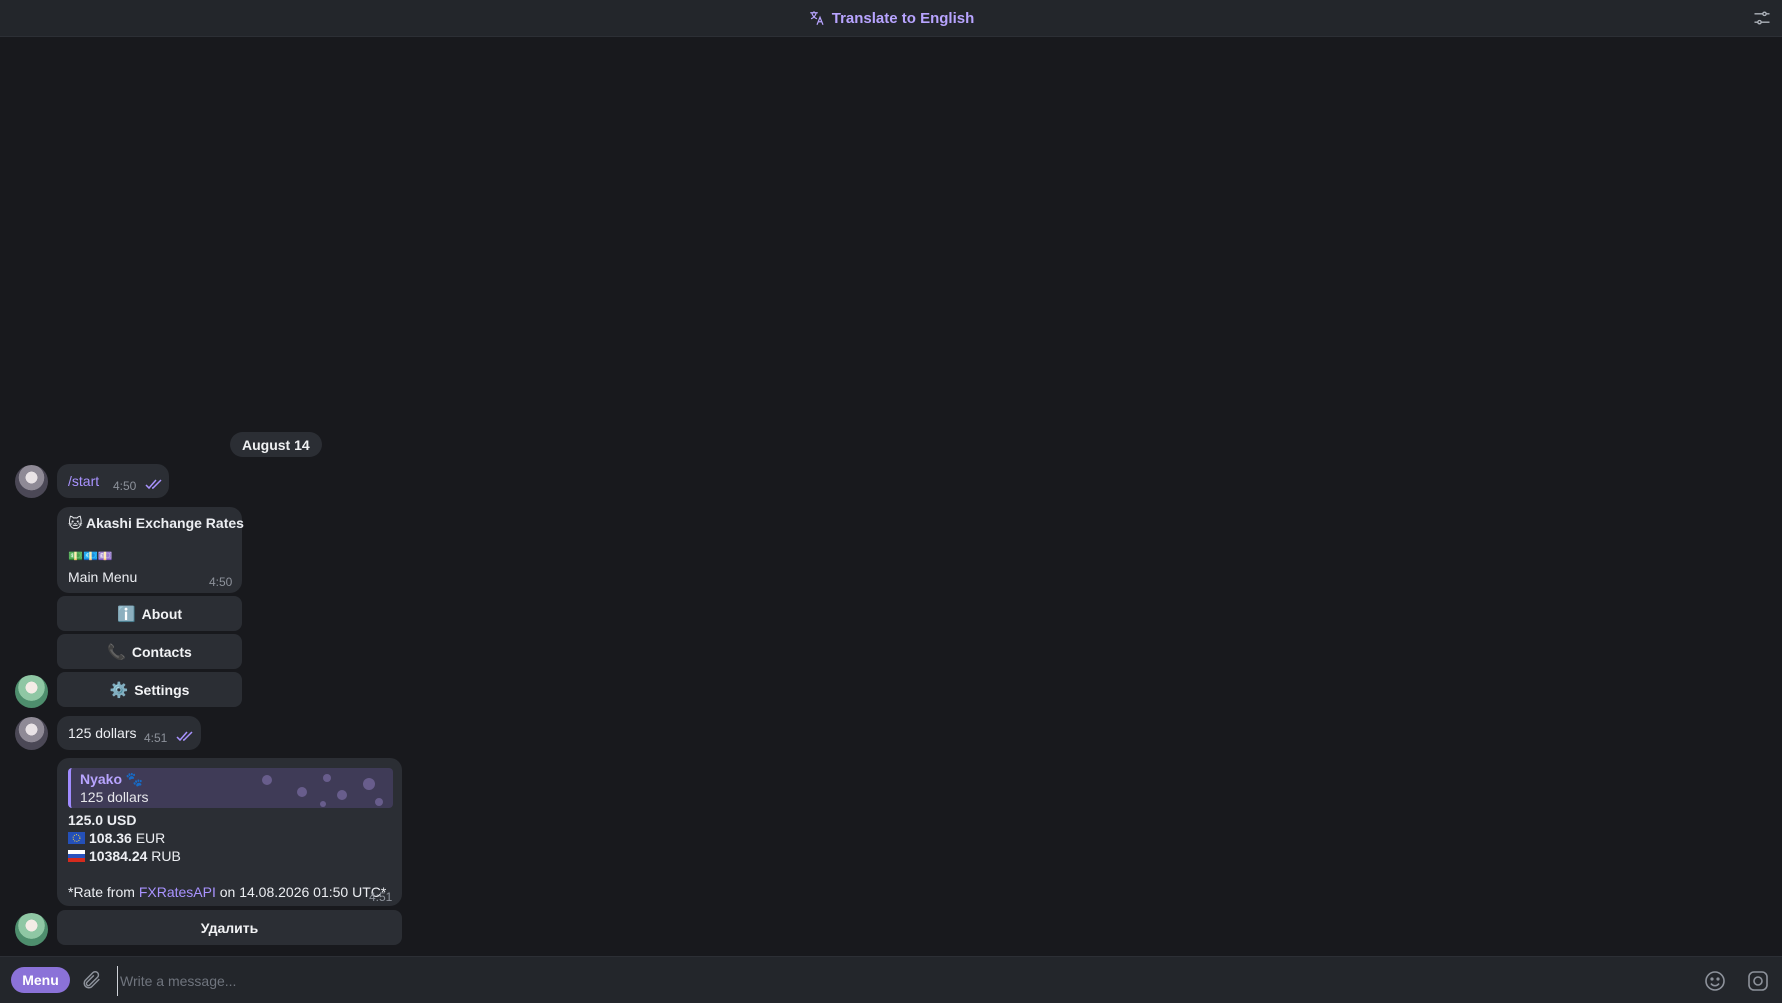  What do you see at coordinates (903, 18) in the screenshot?
I see `translate-label: Translate to English` at bounding box center [903, 18].